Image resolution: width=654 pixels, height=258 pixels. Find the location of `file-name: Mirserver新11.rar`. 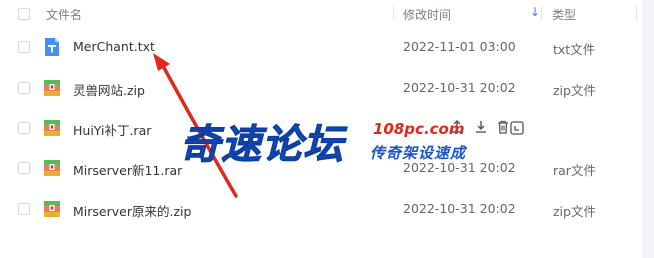

file-name: Mirserver新11.rar is located at coordinates (127, 169).